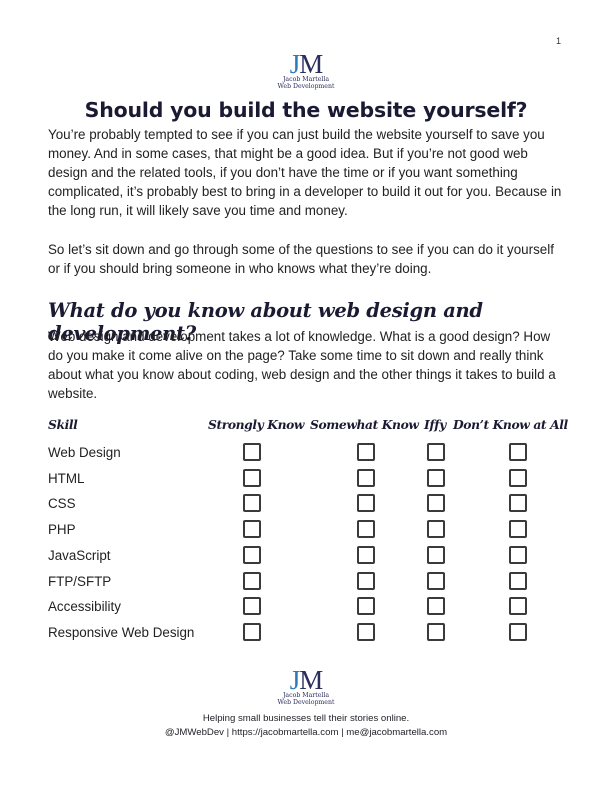  I want to click on skill-label: CSS, so click(62, 504).